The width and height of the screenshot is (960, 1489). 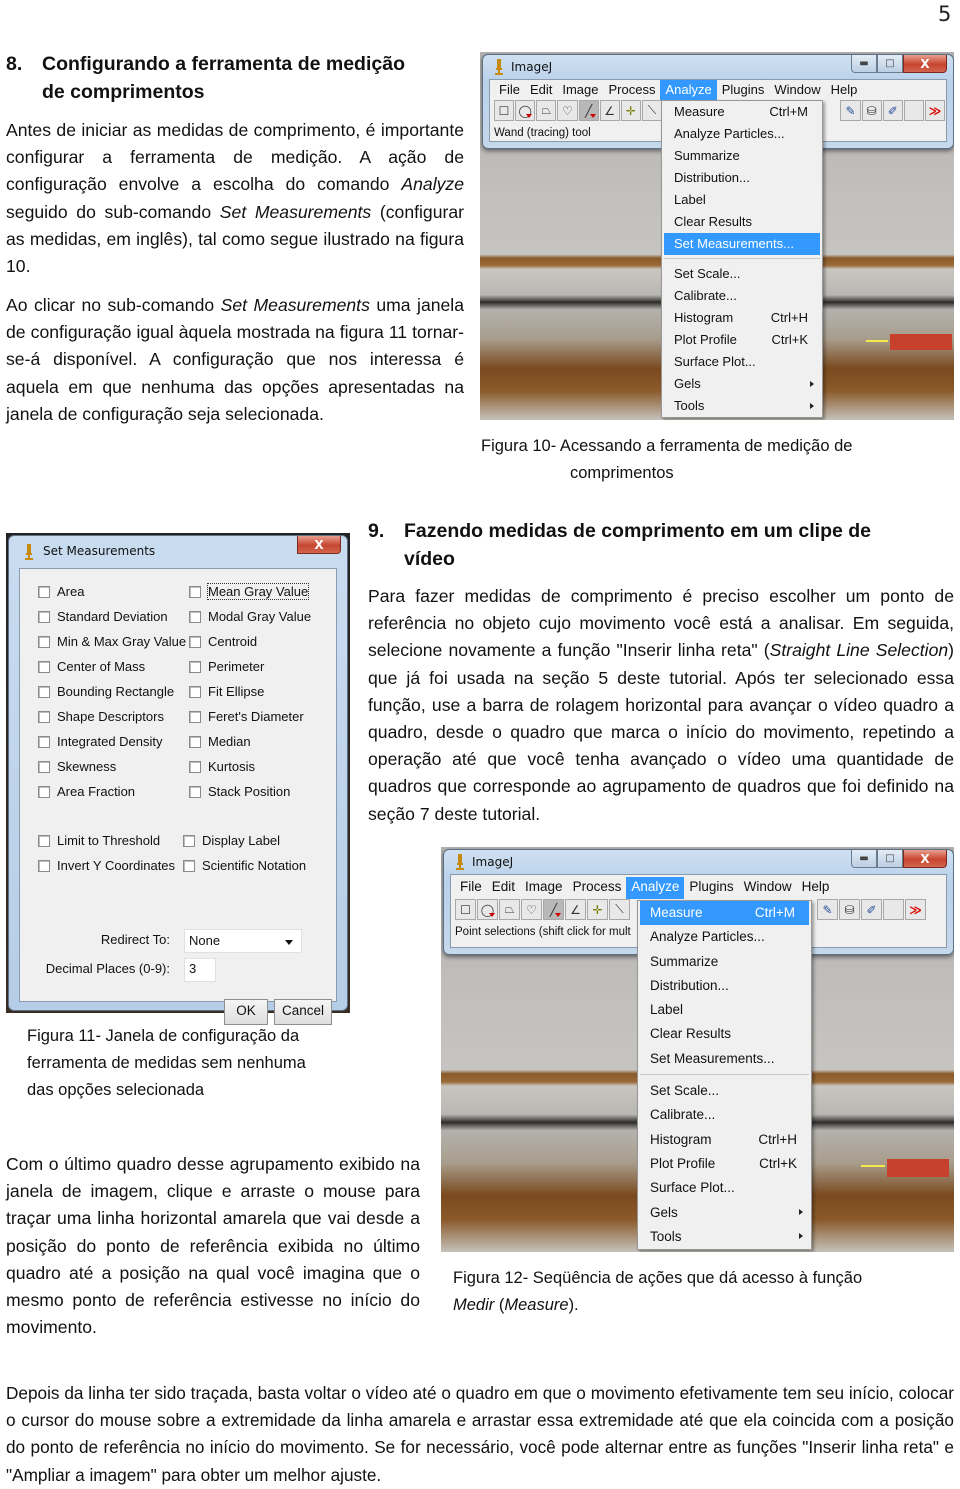 What do you see at coordinates (200, 970) in the screenshot?
I see `decimal-places-input: 3` at bounding box center [200, 970].